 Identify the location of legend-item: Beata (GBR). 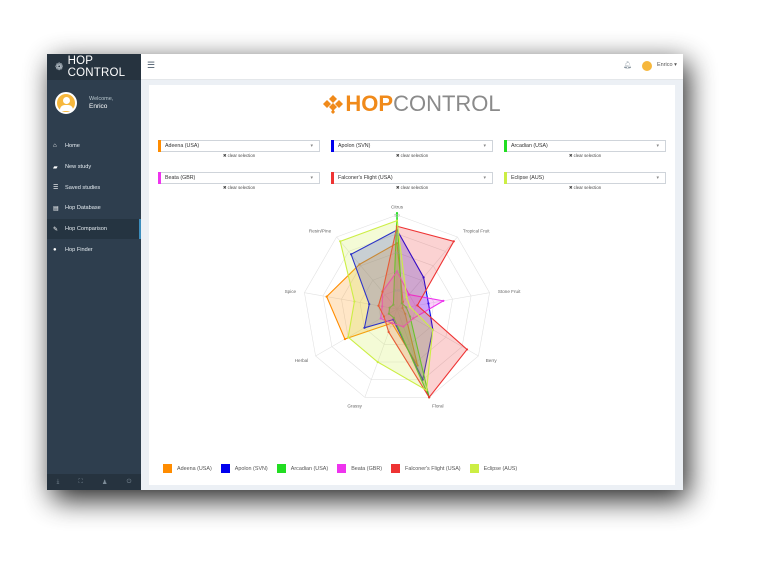
(359, 468).